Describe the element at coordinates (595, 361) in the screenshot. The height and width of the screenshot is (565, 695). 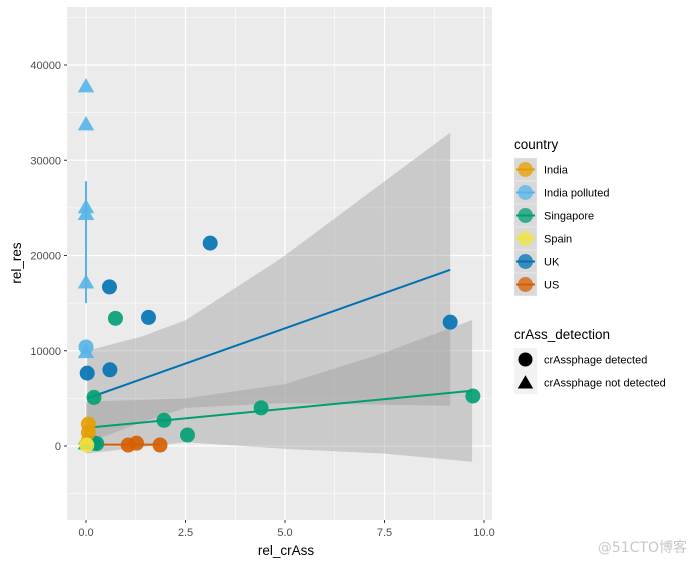
I see `legend-label: crAssphage detected` at that location.